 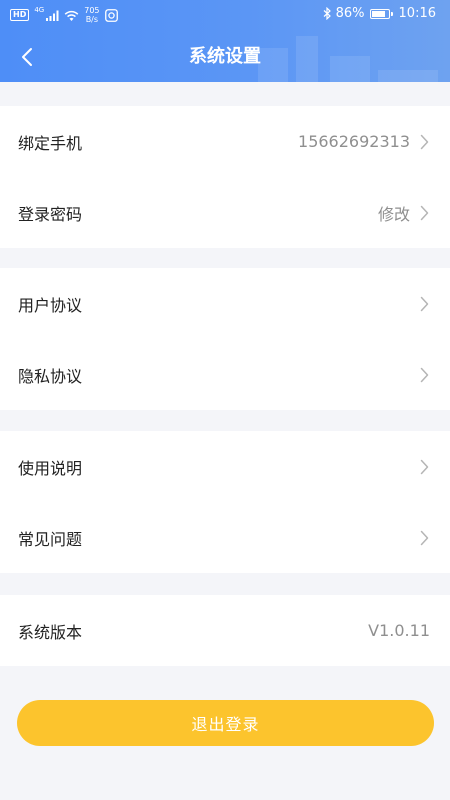 I want to click on usage-guide-row: 使用说明, so click(x=225, y=466).